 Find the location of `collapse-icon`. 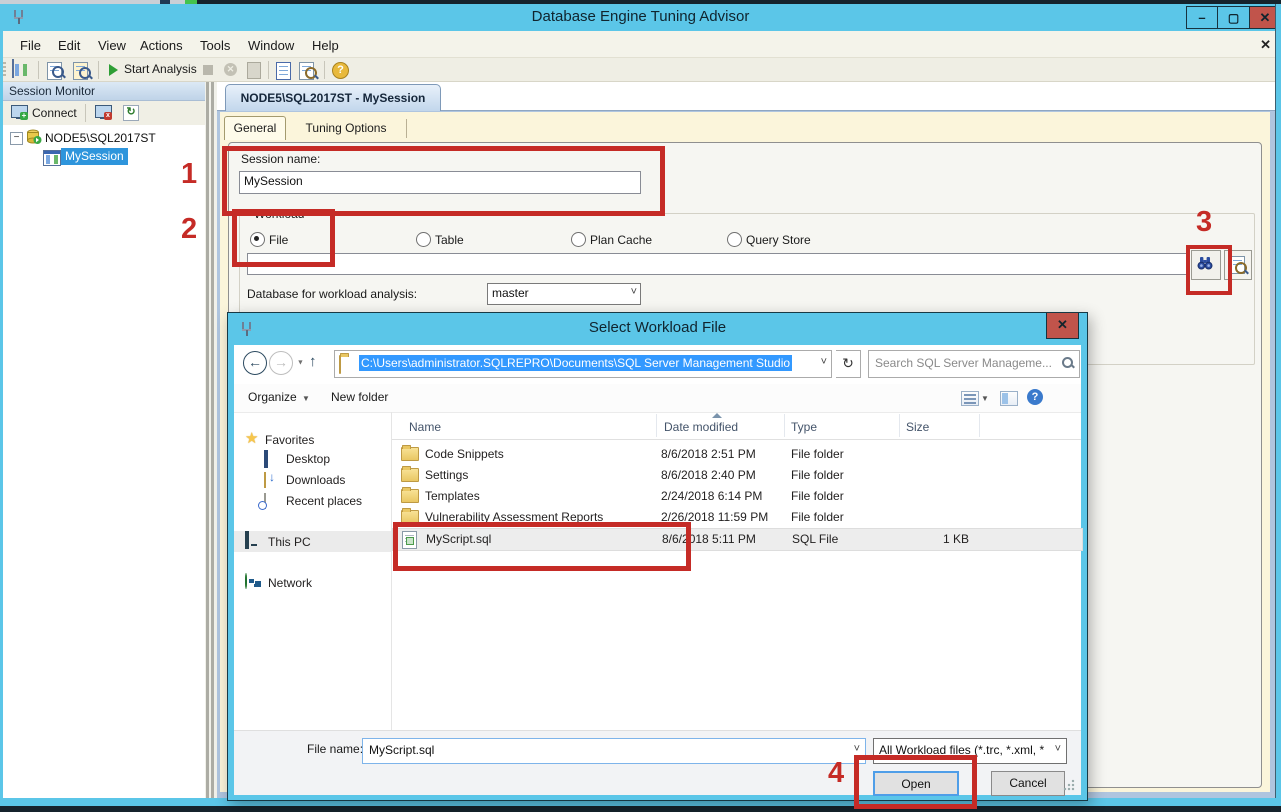

collapse-icon is located at coordinates (16, 138).